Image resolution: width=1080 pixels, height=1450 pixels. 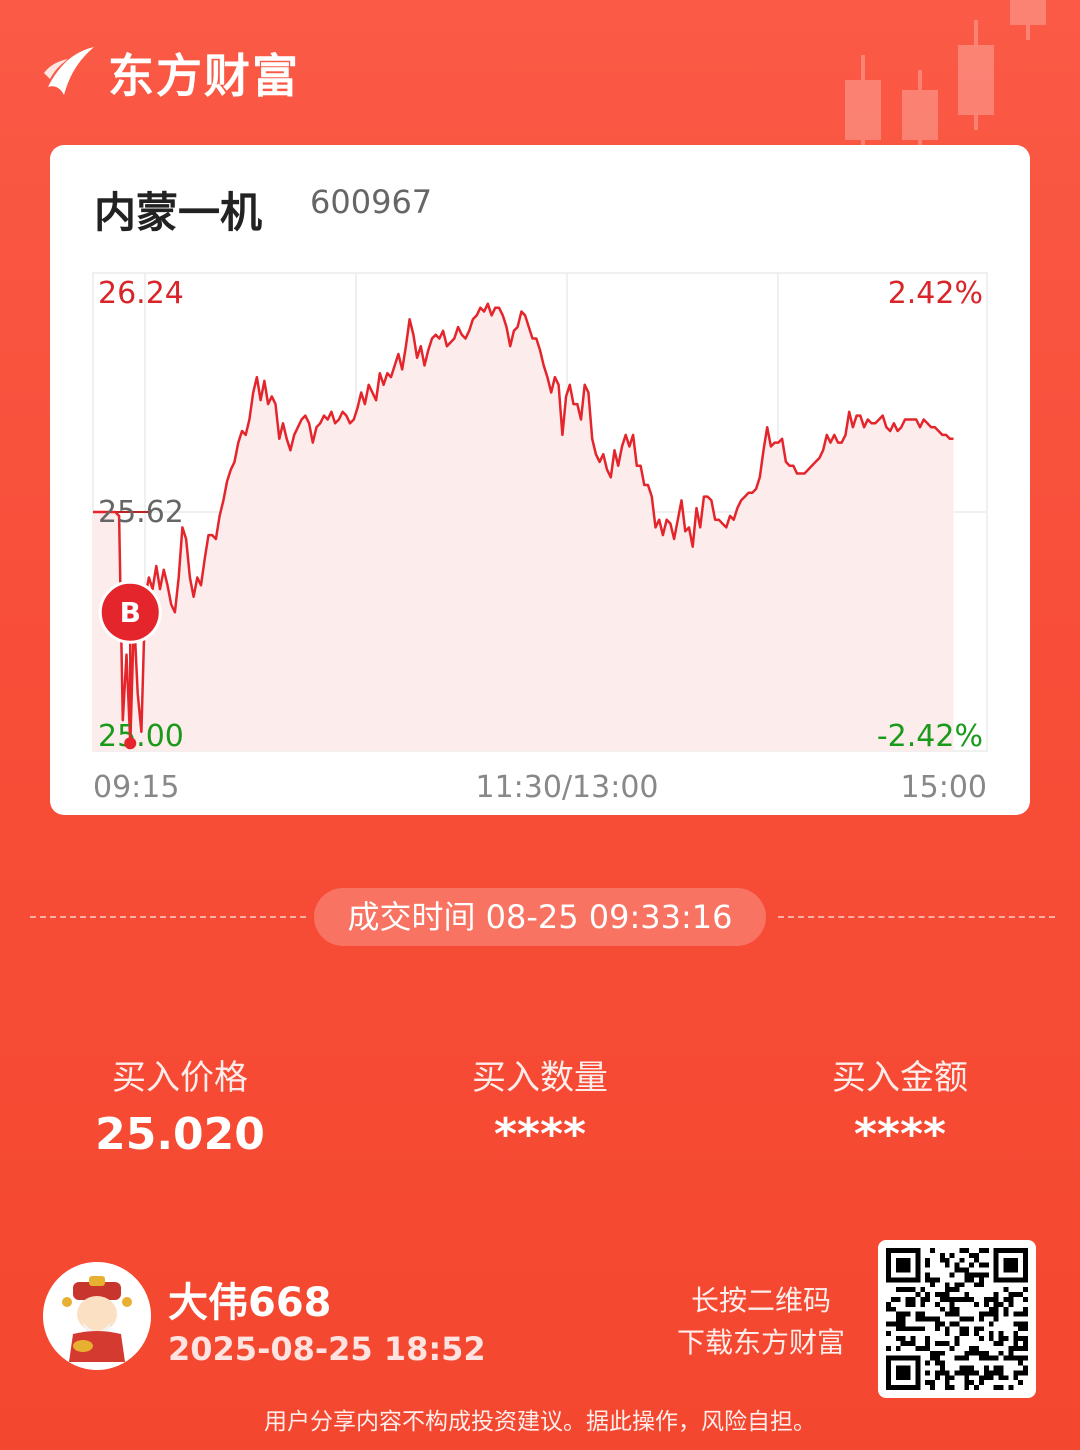 I want to click on pct-label-top: 2.42%, so click(x=935, y=293).